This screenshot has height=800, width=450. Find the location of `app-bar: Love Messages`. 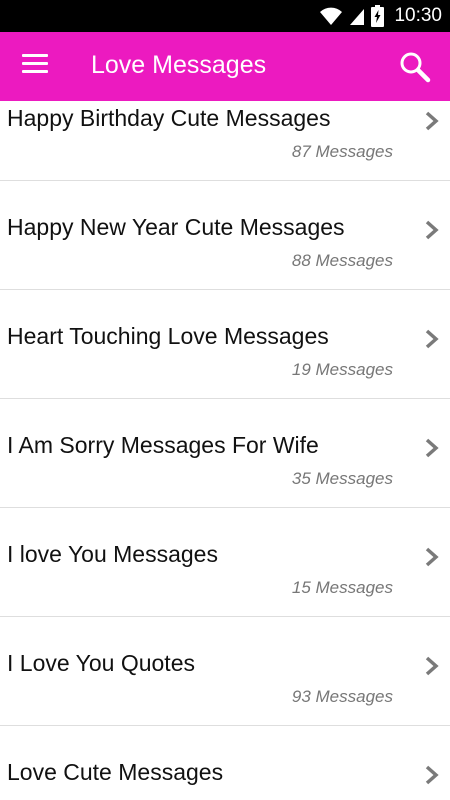

app-bar: Love Messages is located at coordinates (225, 66).